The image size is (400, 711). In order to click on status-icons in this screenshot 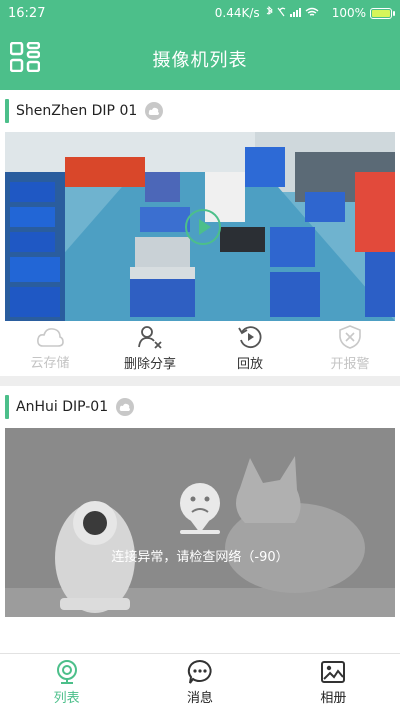, I will do `click(296, 13)`.